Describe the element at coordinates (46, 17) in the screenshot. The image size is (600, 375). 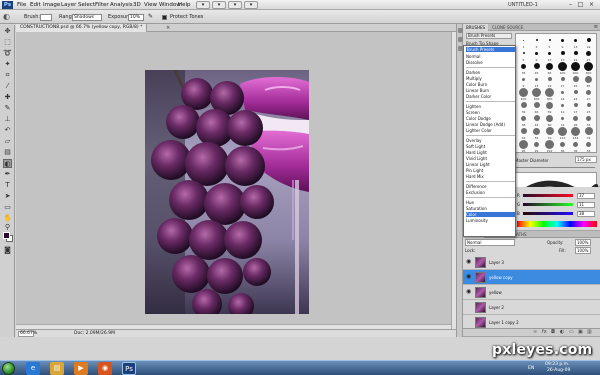
I see `brush-picker` at that location.